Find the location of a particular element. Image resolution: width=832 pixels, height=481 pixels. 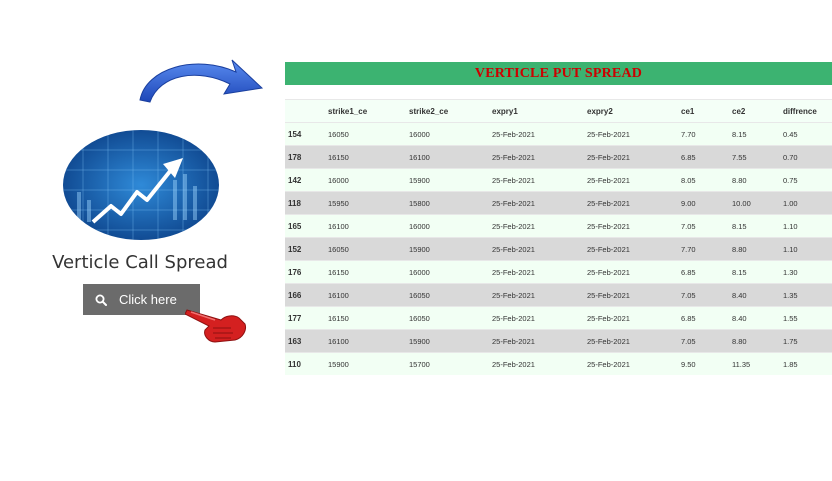

col-header-expry1: expry1 is located at coordinates (536, 111).